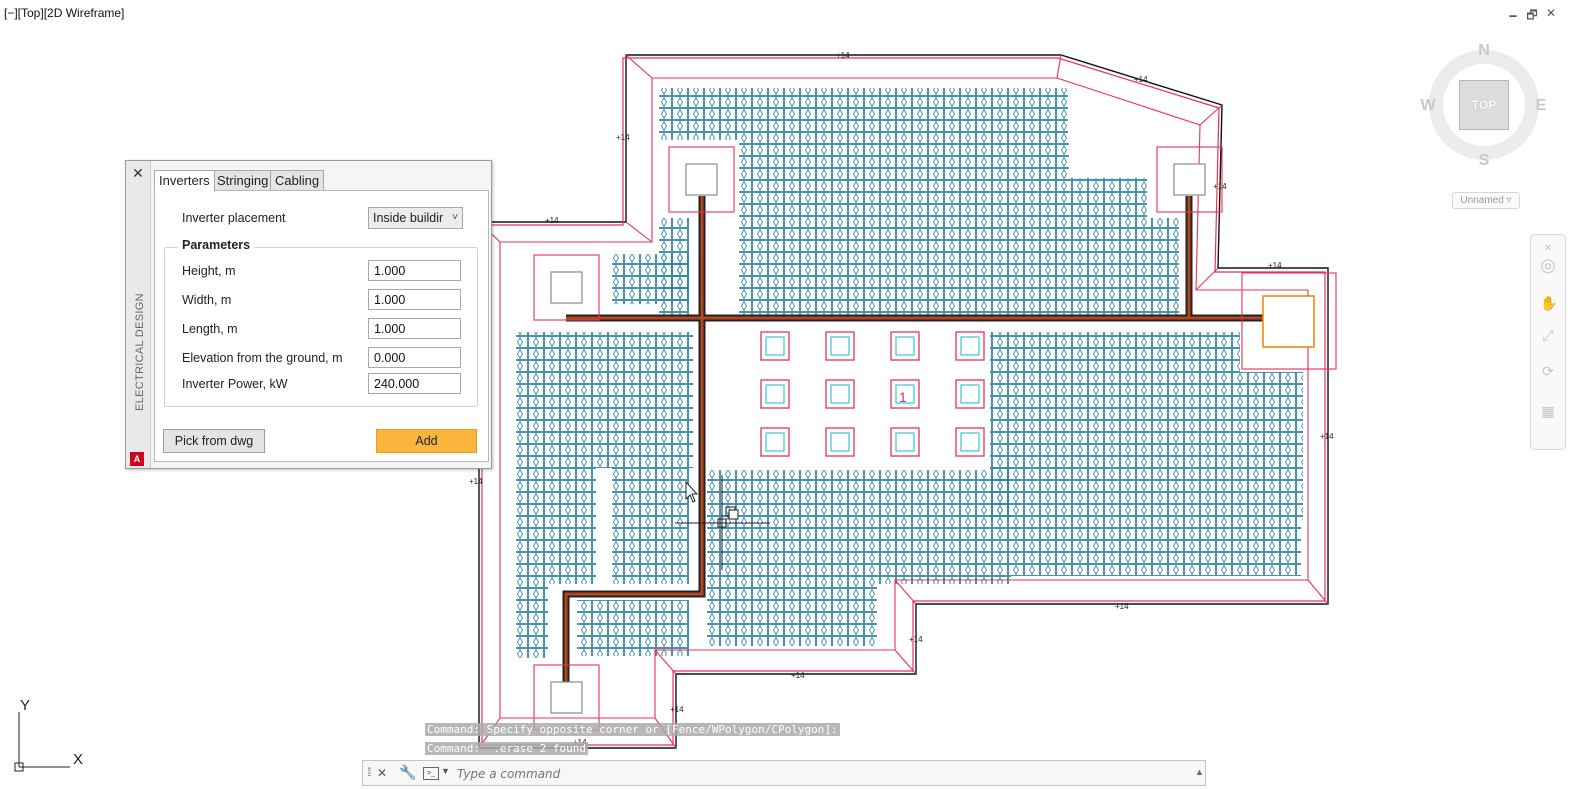 Image resolution: width=1571 pixels, height=789 pixels. What do you see at coordinates (1484, 161) in the screenshot?
I see `compass-south: S` at bounding box center [1484, 161].